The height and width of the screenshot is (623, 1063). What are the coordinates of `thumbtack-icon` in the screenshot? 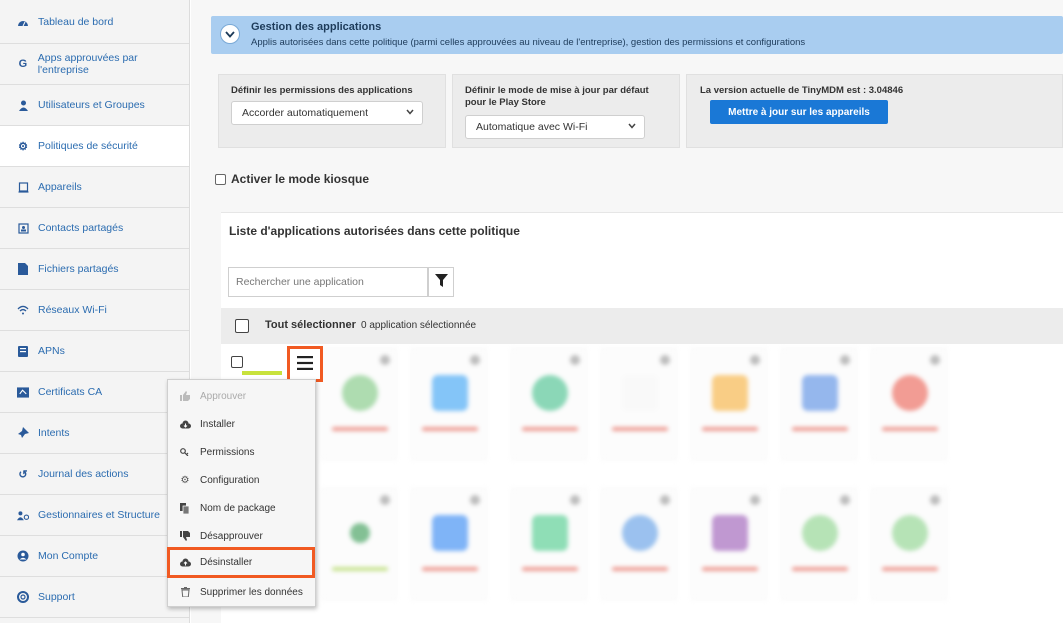 It's located at (23, 433).